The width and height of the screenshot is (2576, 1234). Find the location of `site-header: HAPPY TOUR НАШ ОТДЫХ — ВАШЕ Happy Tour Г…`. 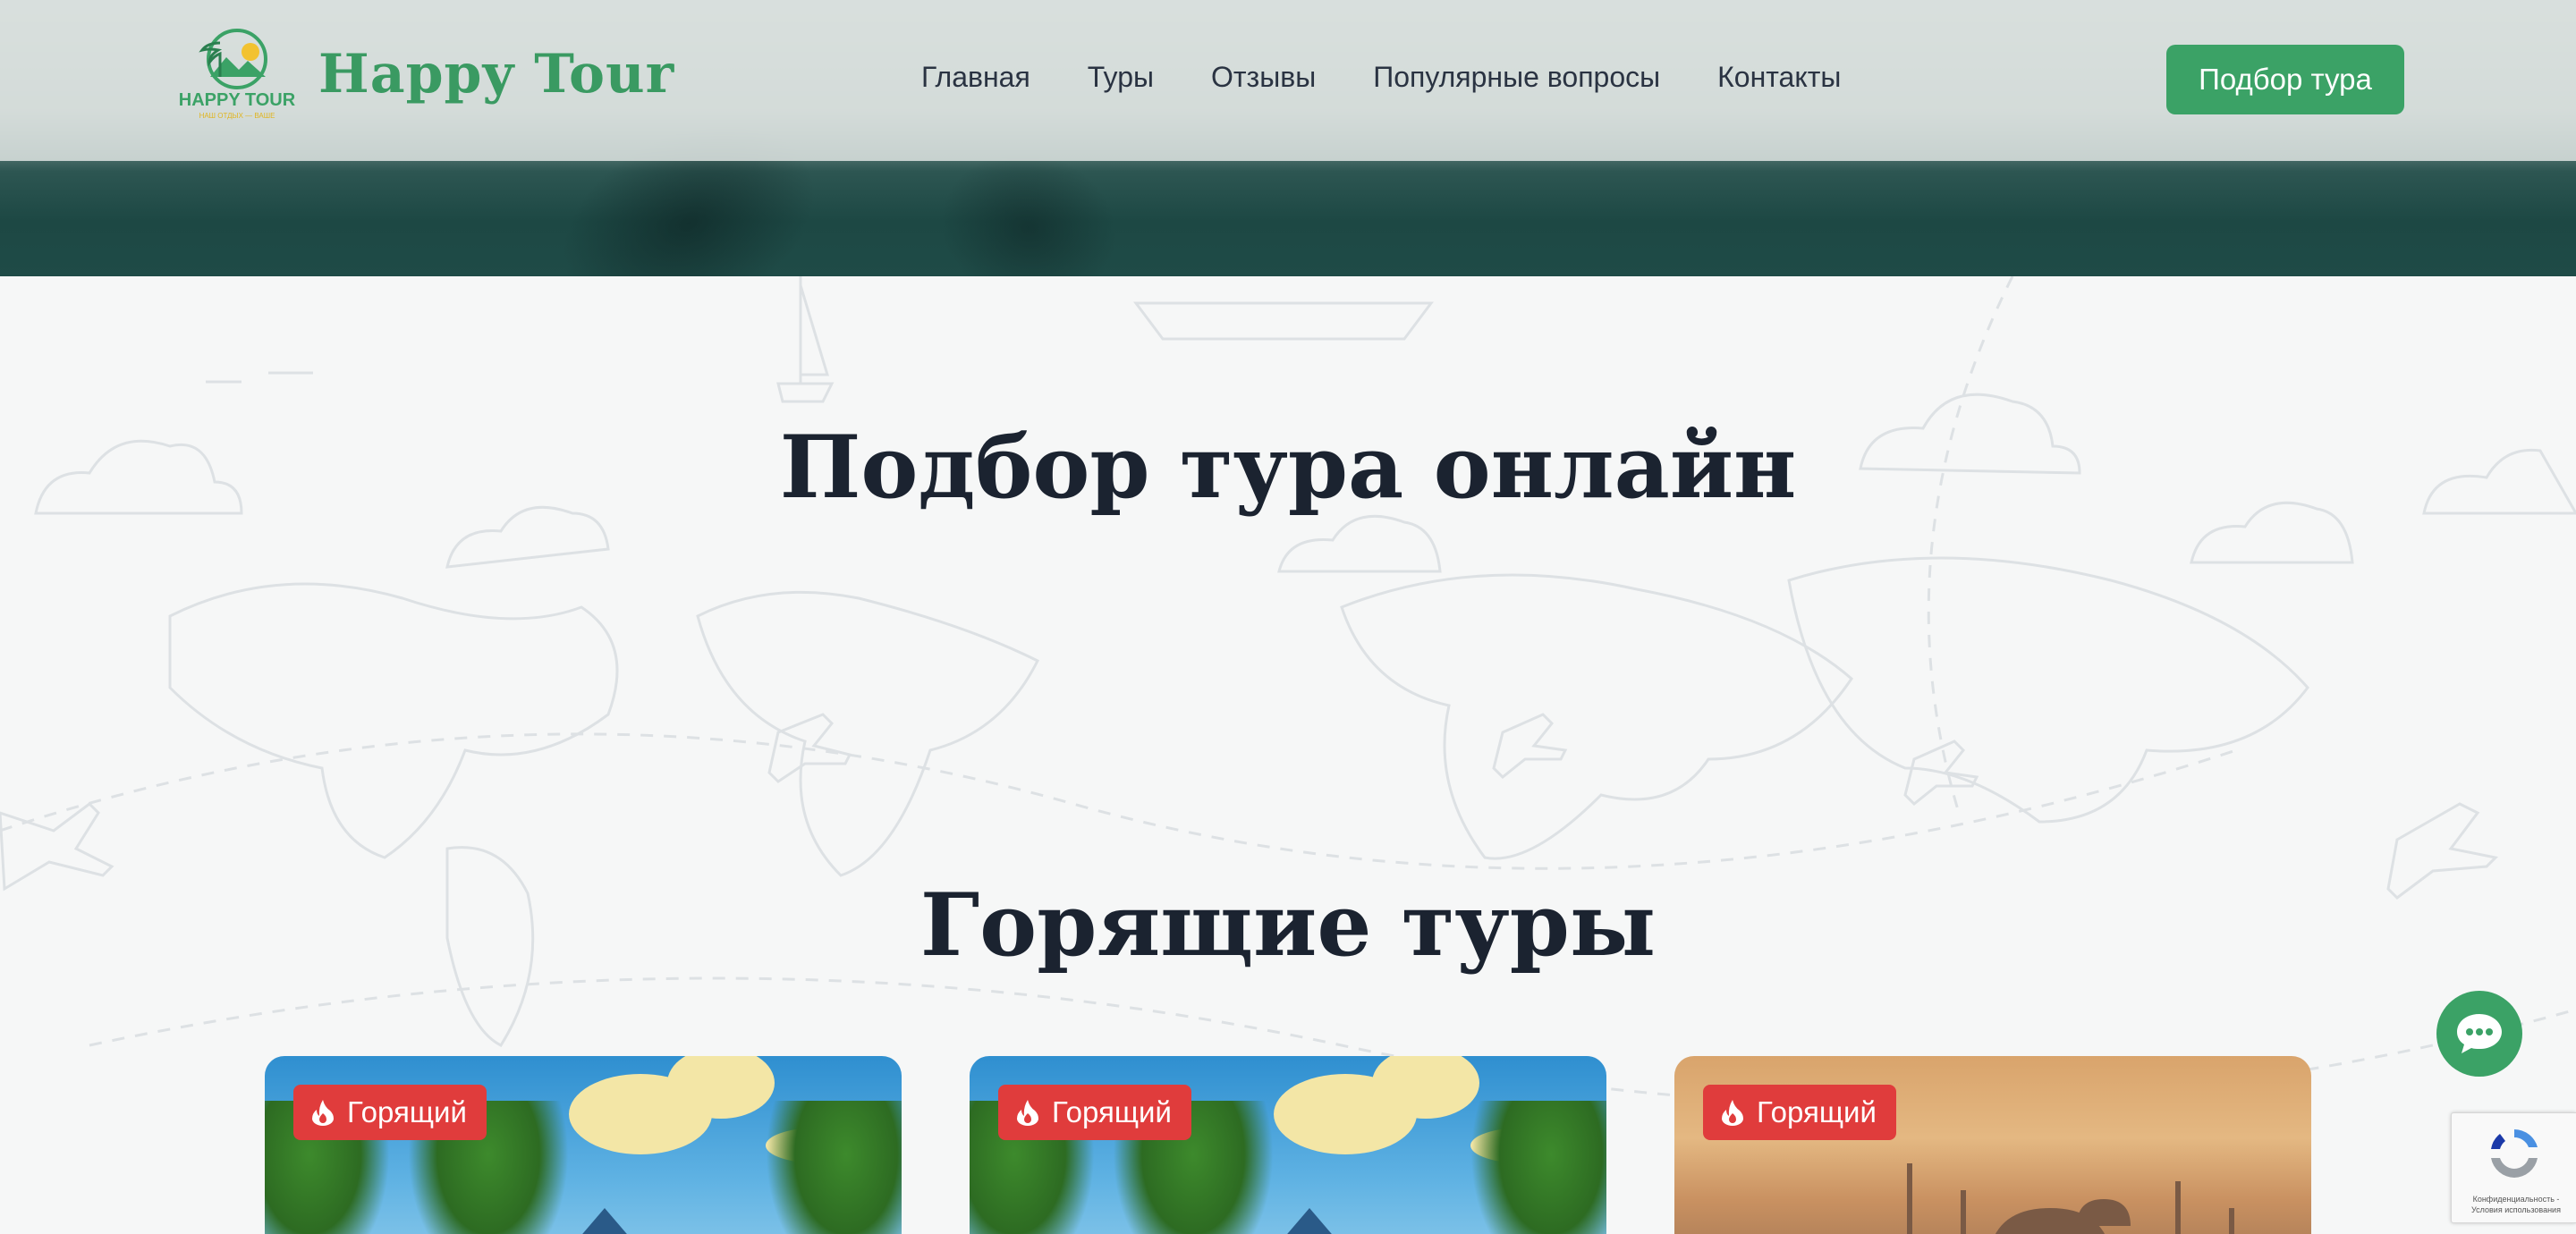

site-header: HAPPY TOUR НАШ ОТДЫХ — ВАШЕ Happy Tour Г… is located at coordinates (1288, 80).